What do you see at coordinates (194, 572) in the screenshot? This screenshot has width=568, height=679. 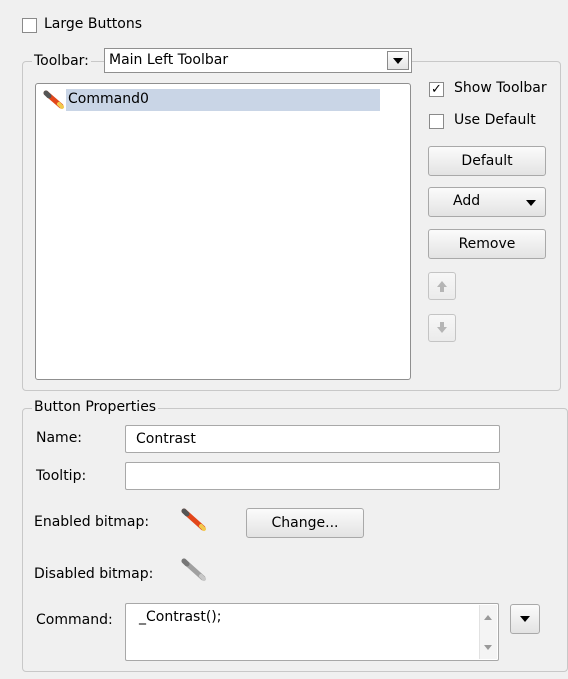 I see `pencil-disabled-icon` at bounding box center [194, 572].